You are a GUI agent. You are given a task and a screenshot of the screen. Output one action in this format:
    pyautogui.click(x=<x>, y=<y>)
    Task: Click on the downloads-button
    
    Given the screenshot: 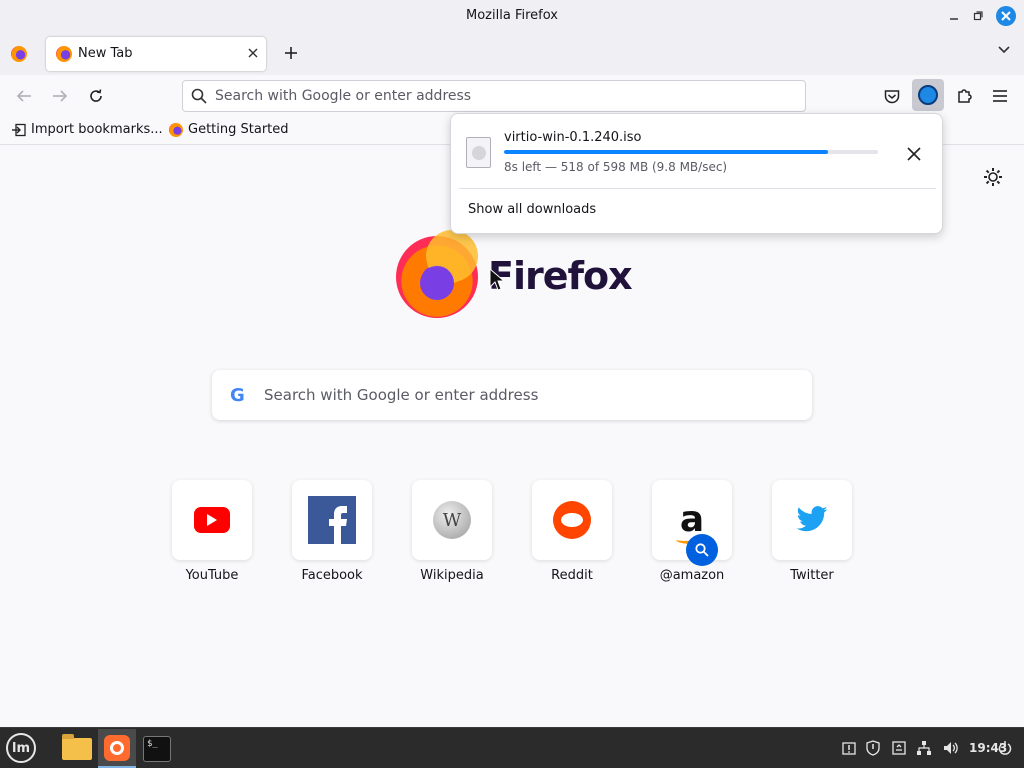 What is the action you would take?
    pyautogui.click(x=928, y=95)
    